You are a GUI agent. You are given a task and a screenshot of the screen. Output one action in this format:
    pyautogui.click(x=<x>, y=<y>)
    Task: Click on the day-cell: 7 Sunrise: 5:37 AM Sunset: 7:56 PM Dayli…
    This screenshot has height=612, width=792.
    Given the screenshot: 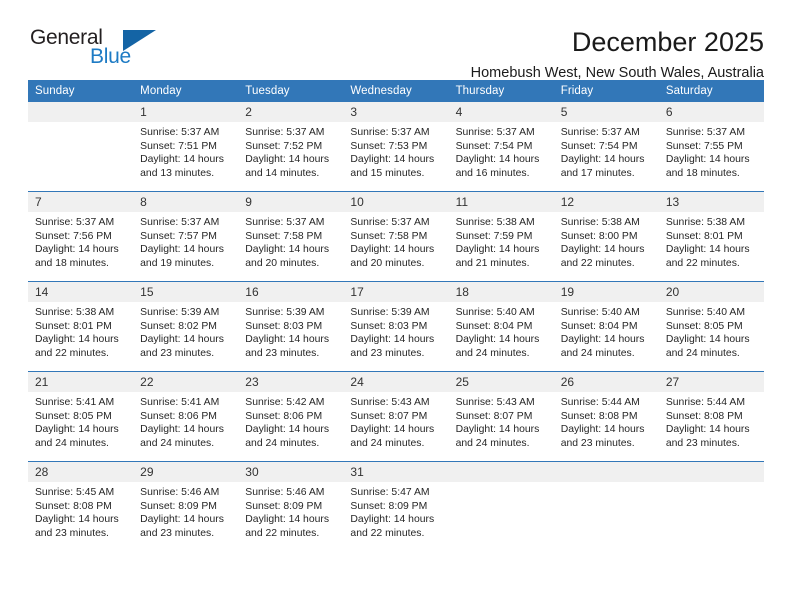 What is the action you would take?
    pyautogui.click(x=81, y=236)
    